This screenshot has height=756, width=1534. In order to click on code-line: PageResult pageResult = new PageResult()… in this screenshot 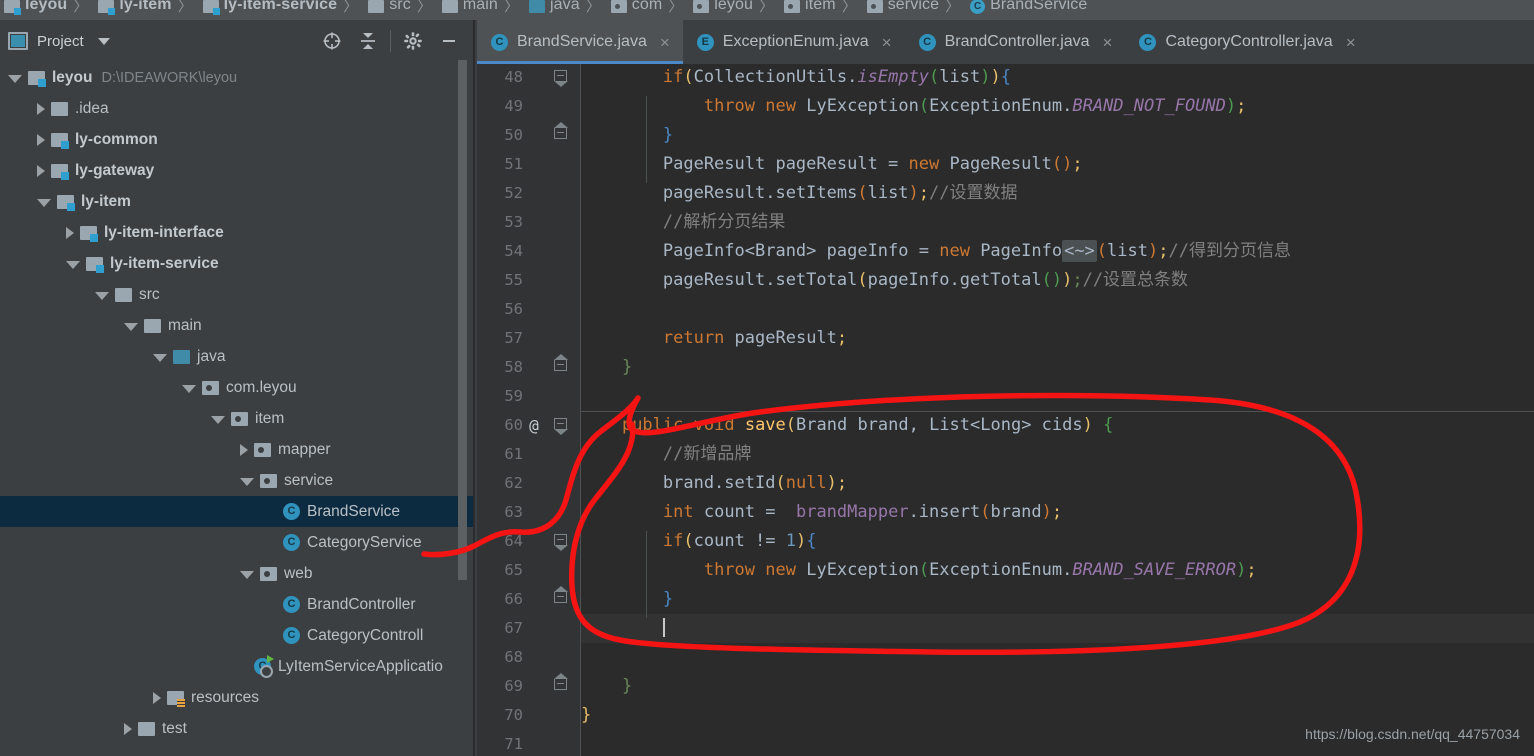, I will do `click(1057, 164)`.